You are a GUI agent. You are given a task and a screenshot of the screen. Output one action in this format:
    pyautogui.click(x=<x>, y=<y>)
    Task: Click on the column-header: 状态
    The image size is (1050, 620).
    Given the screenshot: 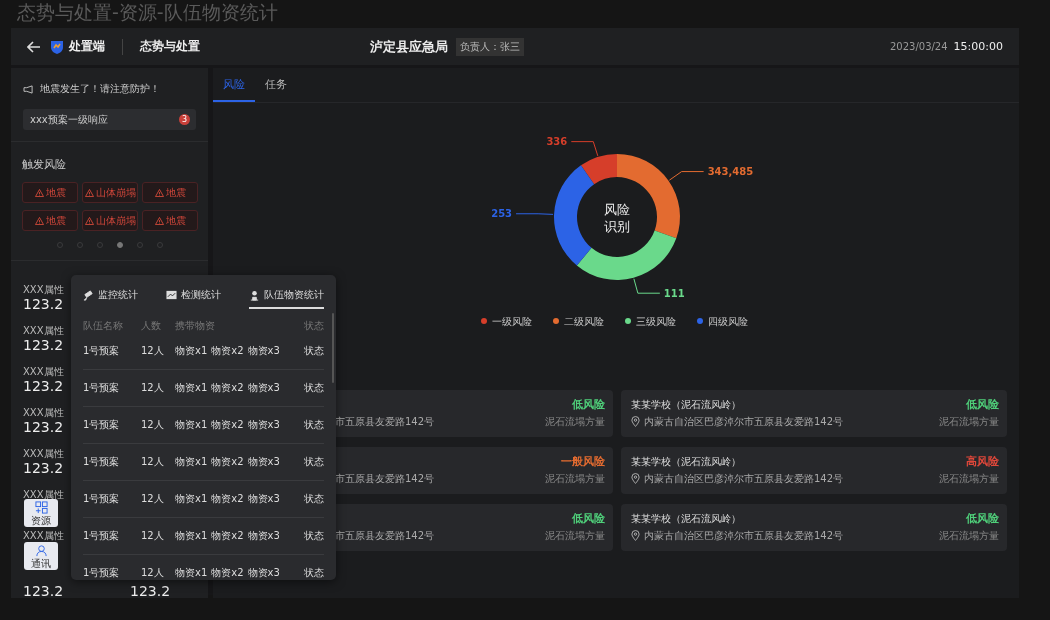 What is the action you would take?
    pyautogui.click(x=314, y=326)
    